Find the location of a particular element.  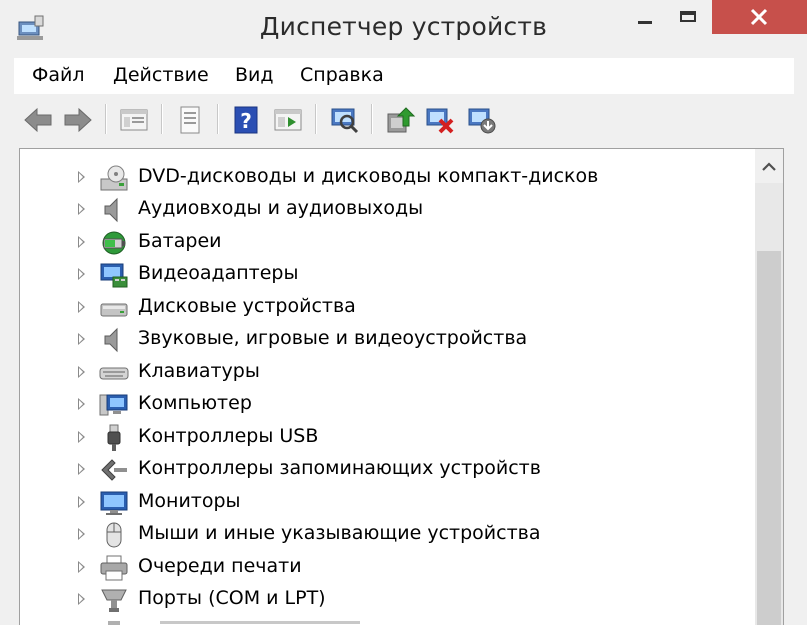

tree-item-sound-video-game: Звуковые, игровые и видеоустройства is located at coordinates (387, 340).